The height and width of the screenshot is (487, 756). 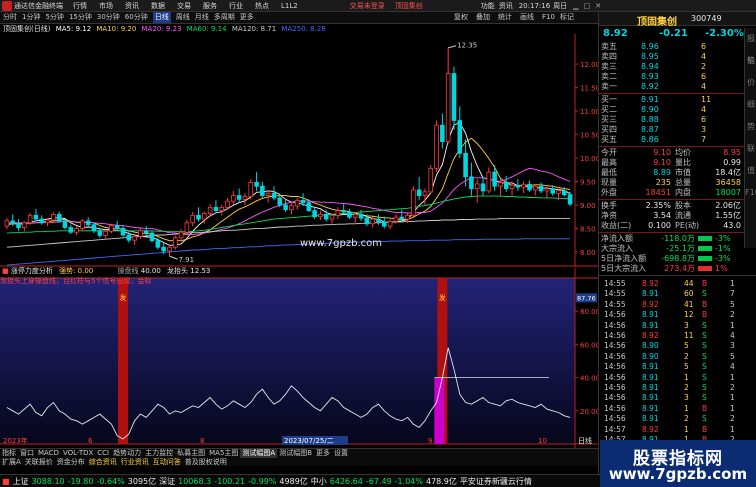 I want to click on bid-row: 买一 8.91 11, so click(x=672, y=100).